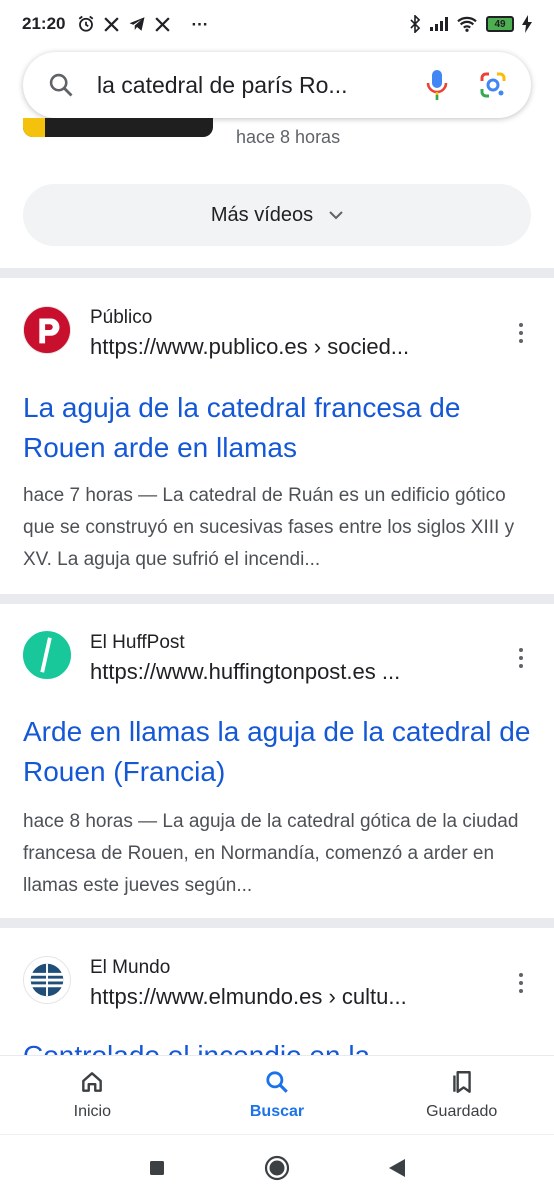  I want to click on nav-search: Buscar, so click(277, 1094).